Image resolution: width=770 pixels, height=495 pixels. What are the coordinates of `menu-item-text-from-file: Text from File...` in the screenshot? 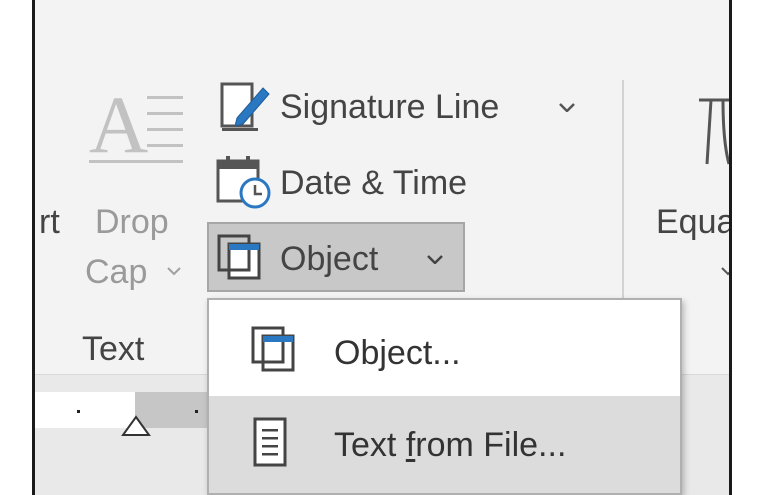 It's located at (444, 444).